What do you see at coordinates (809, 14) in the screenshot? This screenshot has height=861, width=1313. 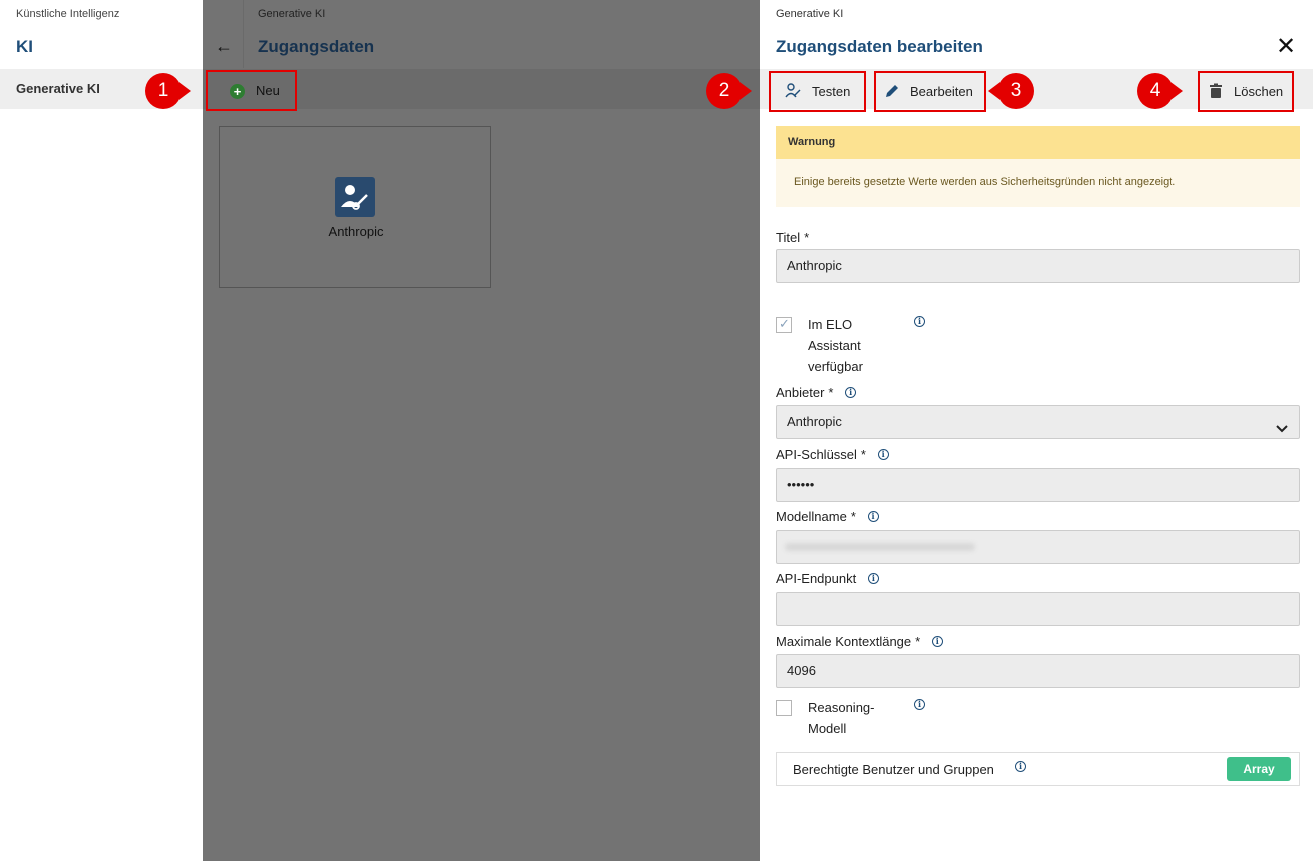 I see `panel-breadcrumb: Generative KI` at bounding box center [809, 14].